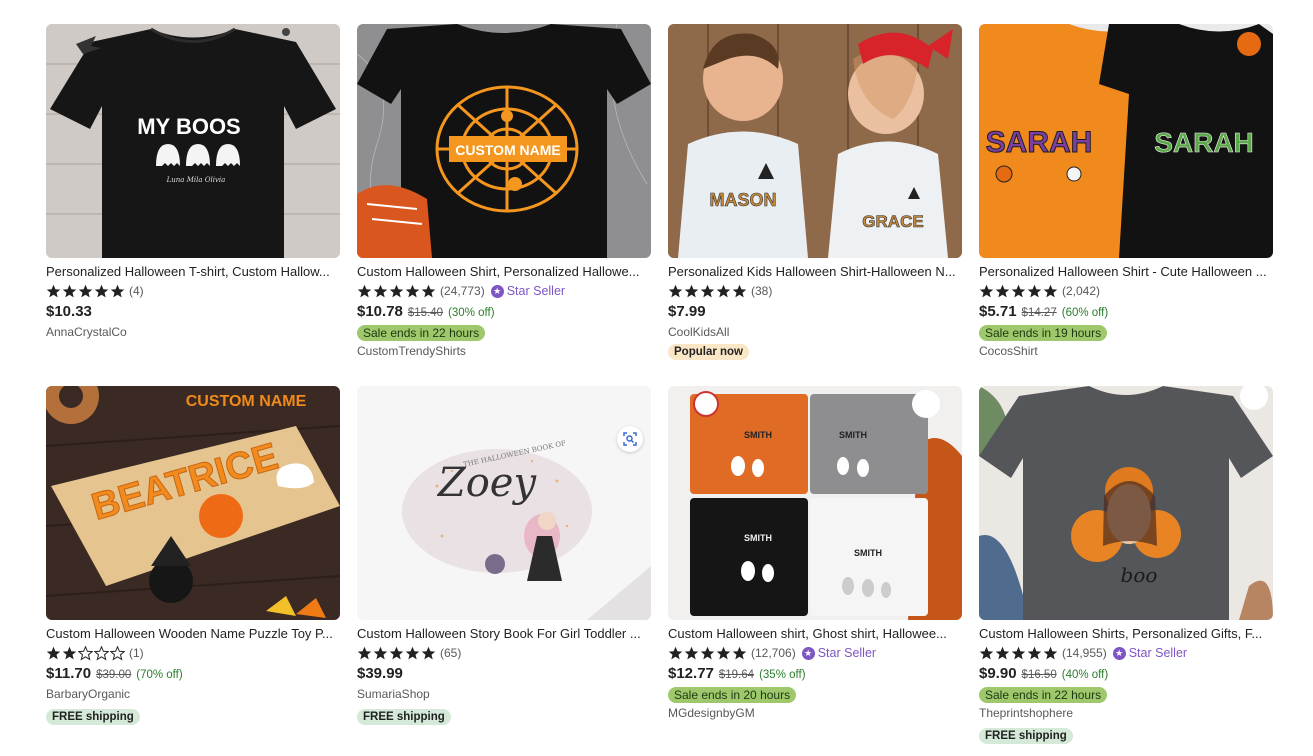 The width and height of the screenshot is (1313, 756). What do you see at coordinates (687, 311) in the screenshot?
I see `price: $7.99` at bounding box center [687, 311].